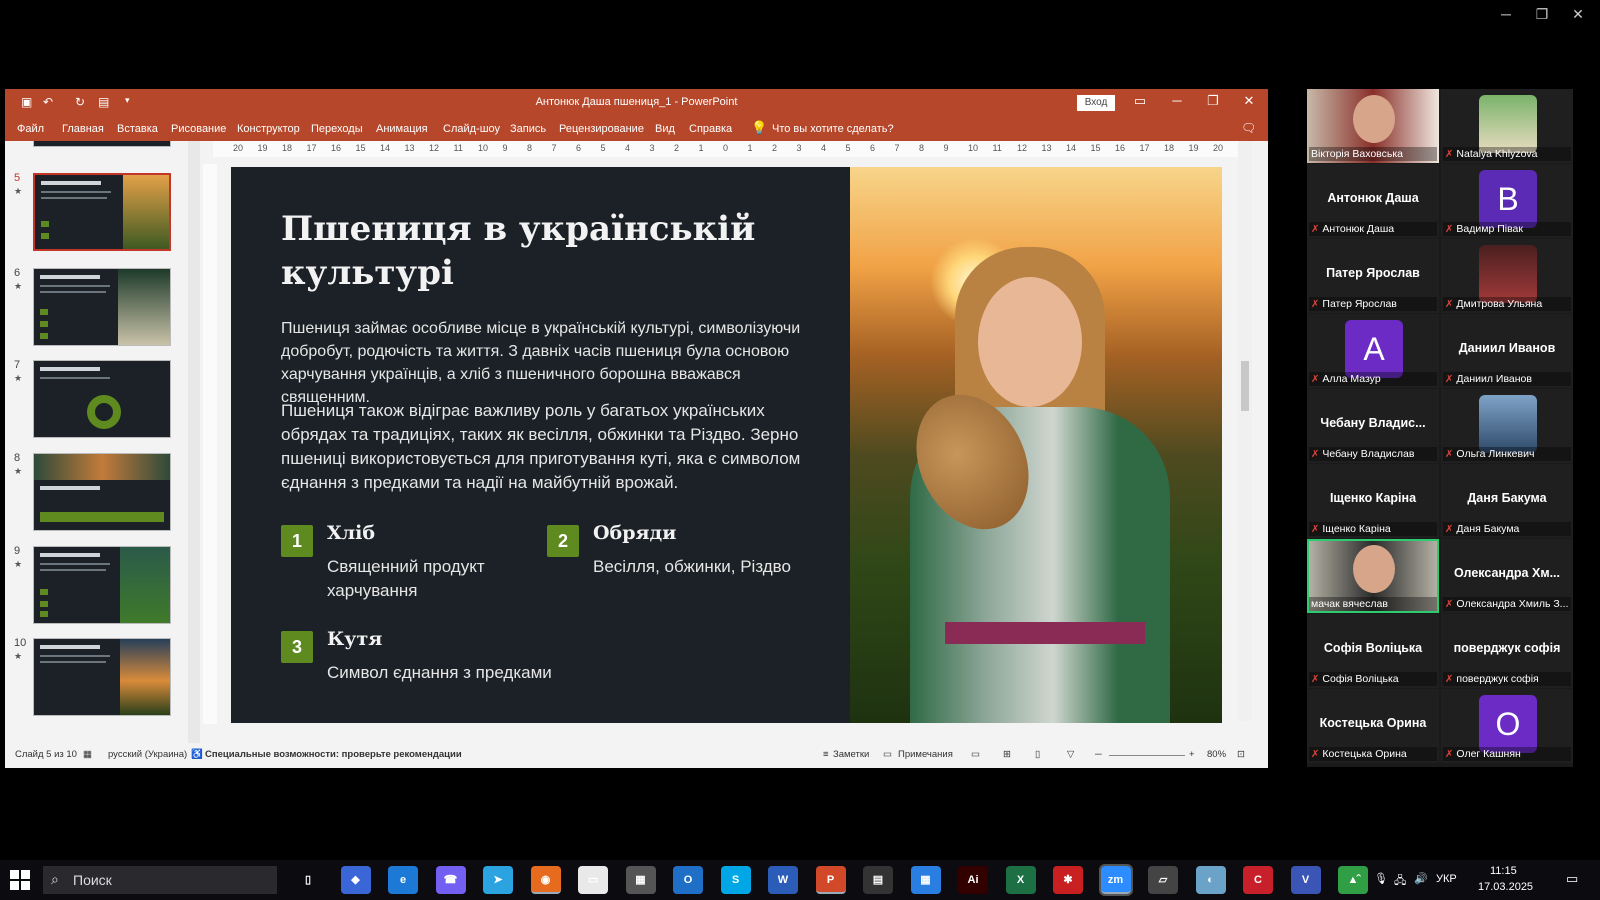  Describe the element at coordinates (833, 129) in the screenshot. I see `tell-me-search: Что вы хотите сделать?` at that location.